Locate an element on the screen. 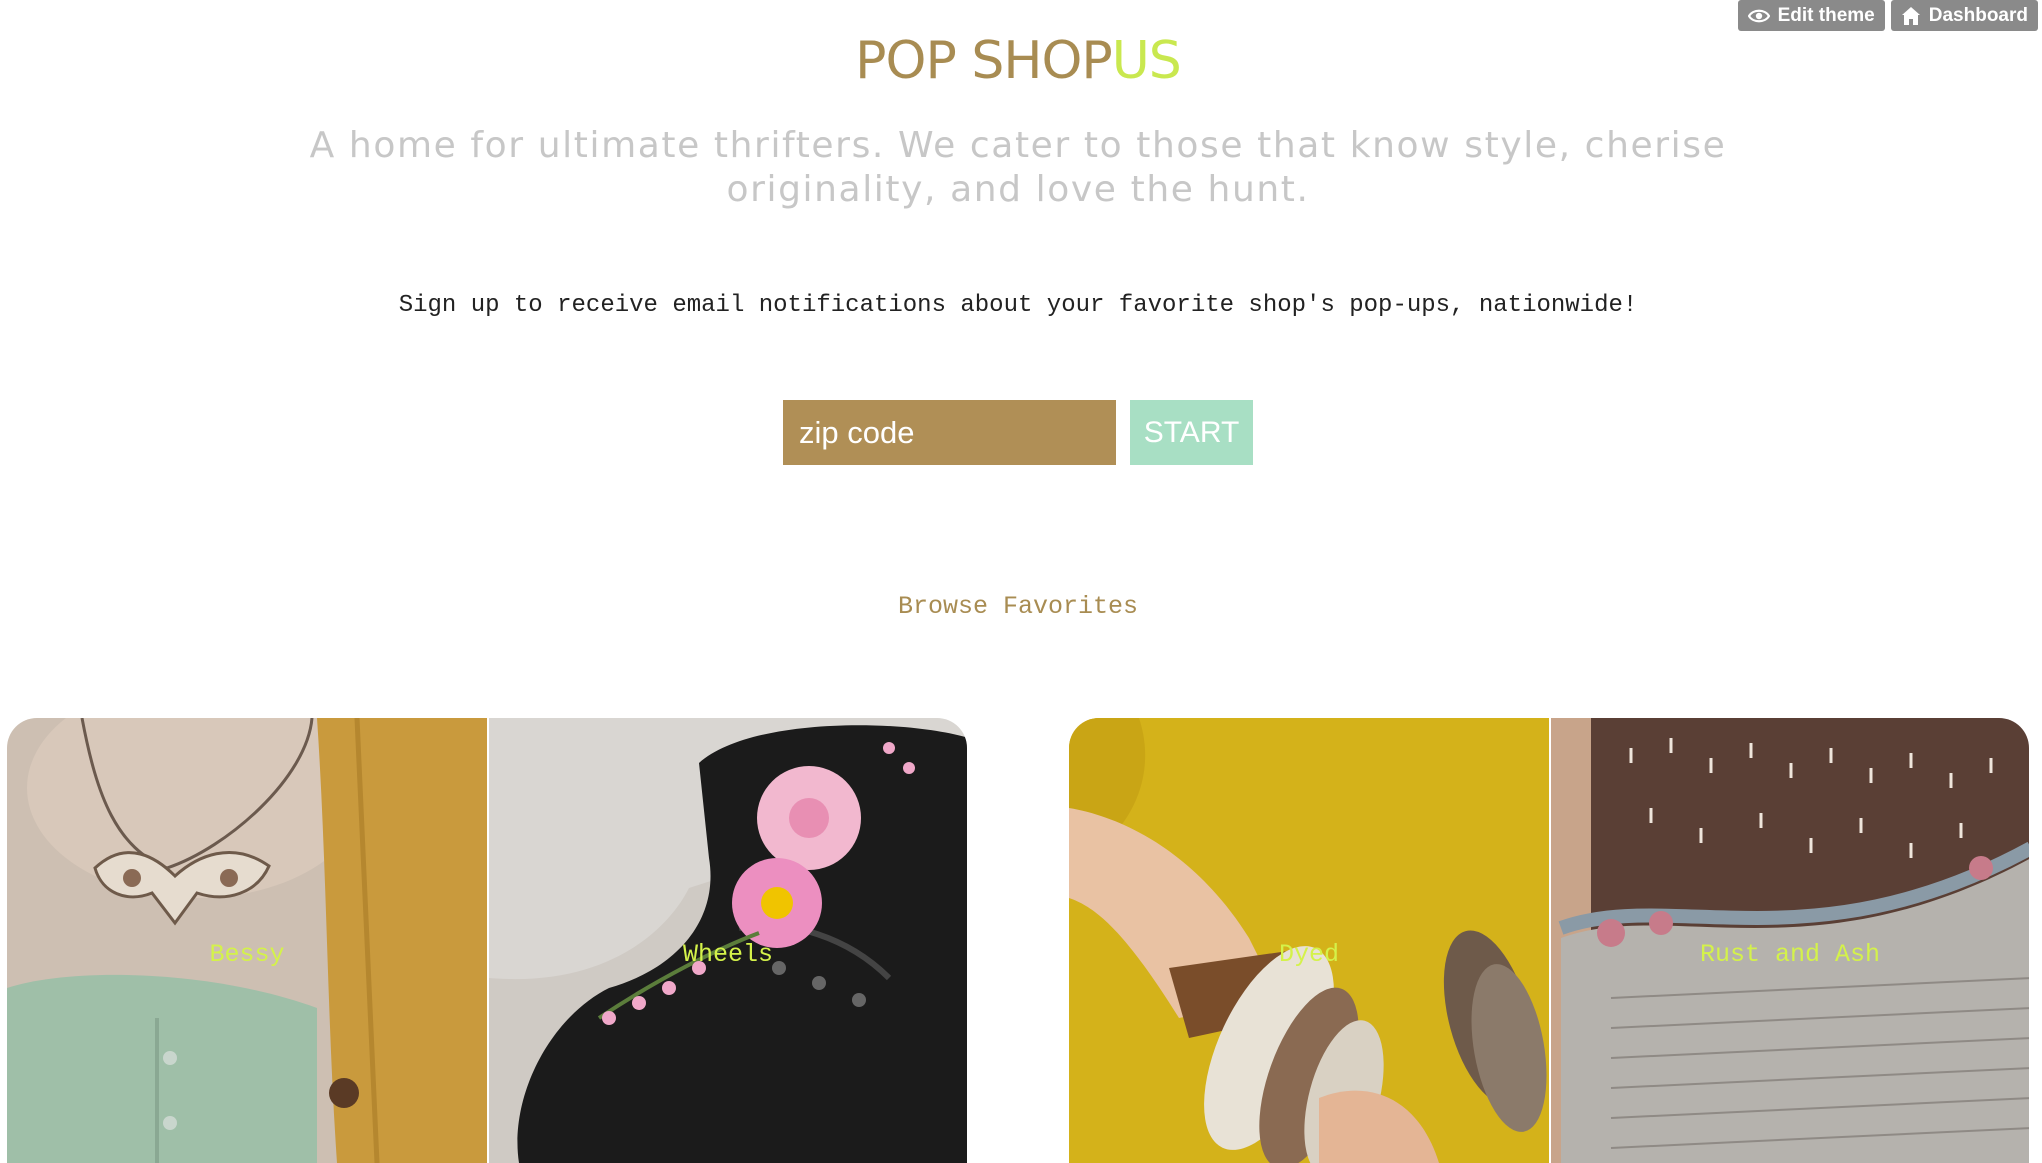 This screenshot has height=1163, width=2042. site-logo: POP SHOPUS is located at coordinates (1018, 61).